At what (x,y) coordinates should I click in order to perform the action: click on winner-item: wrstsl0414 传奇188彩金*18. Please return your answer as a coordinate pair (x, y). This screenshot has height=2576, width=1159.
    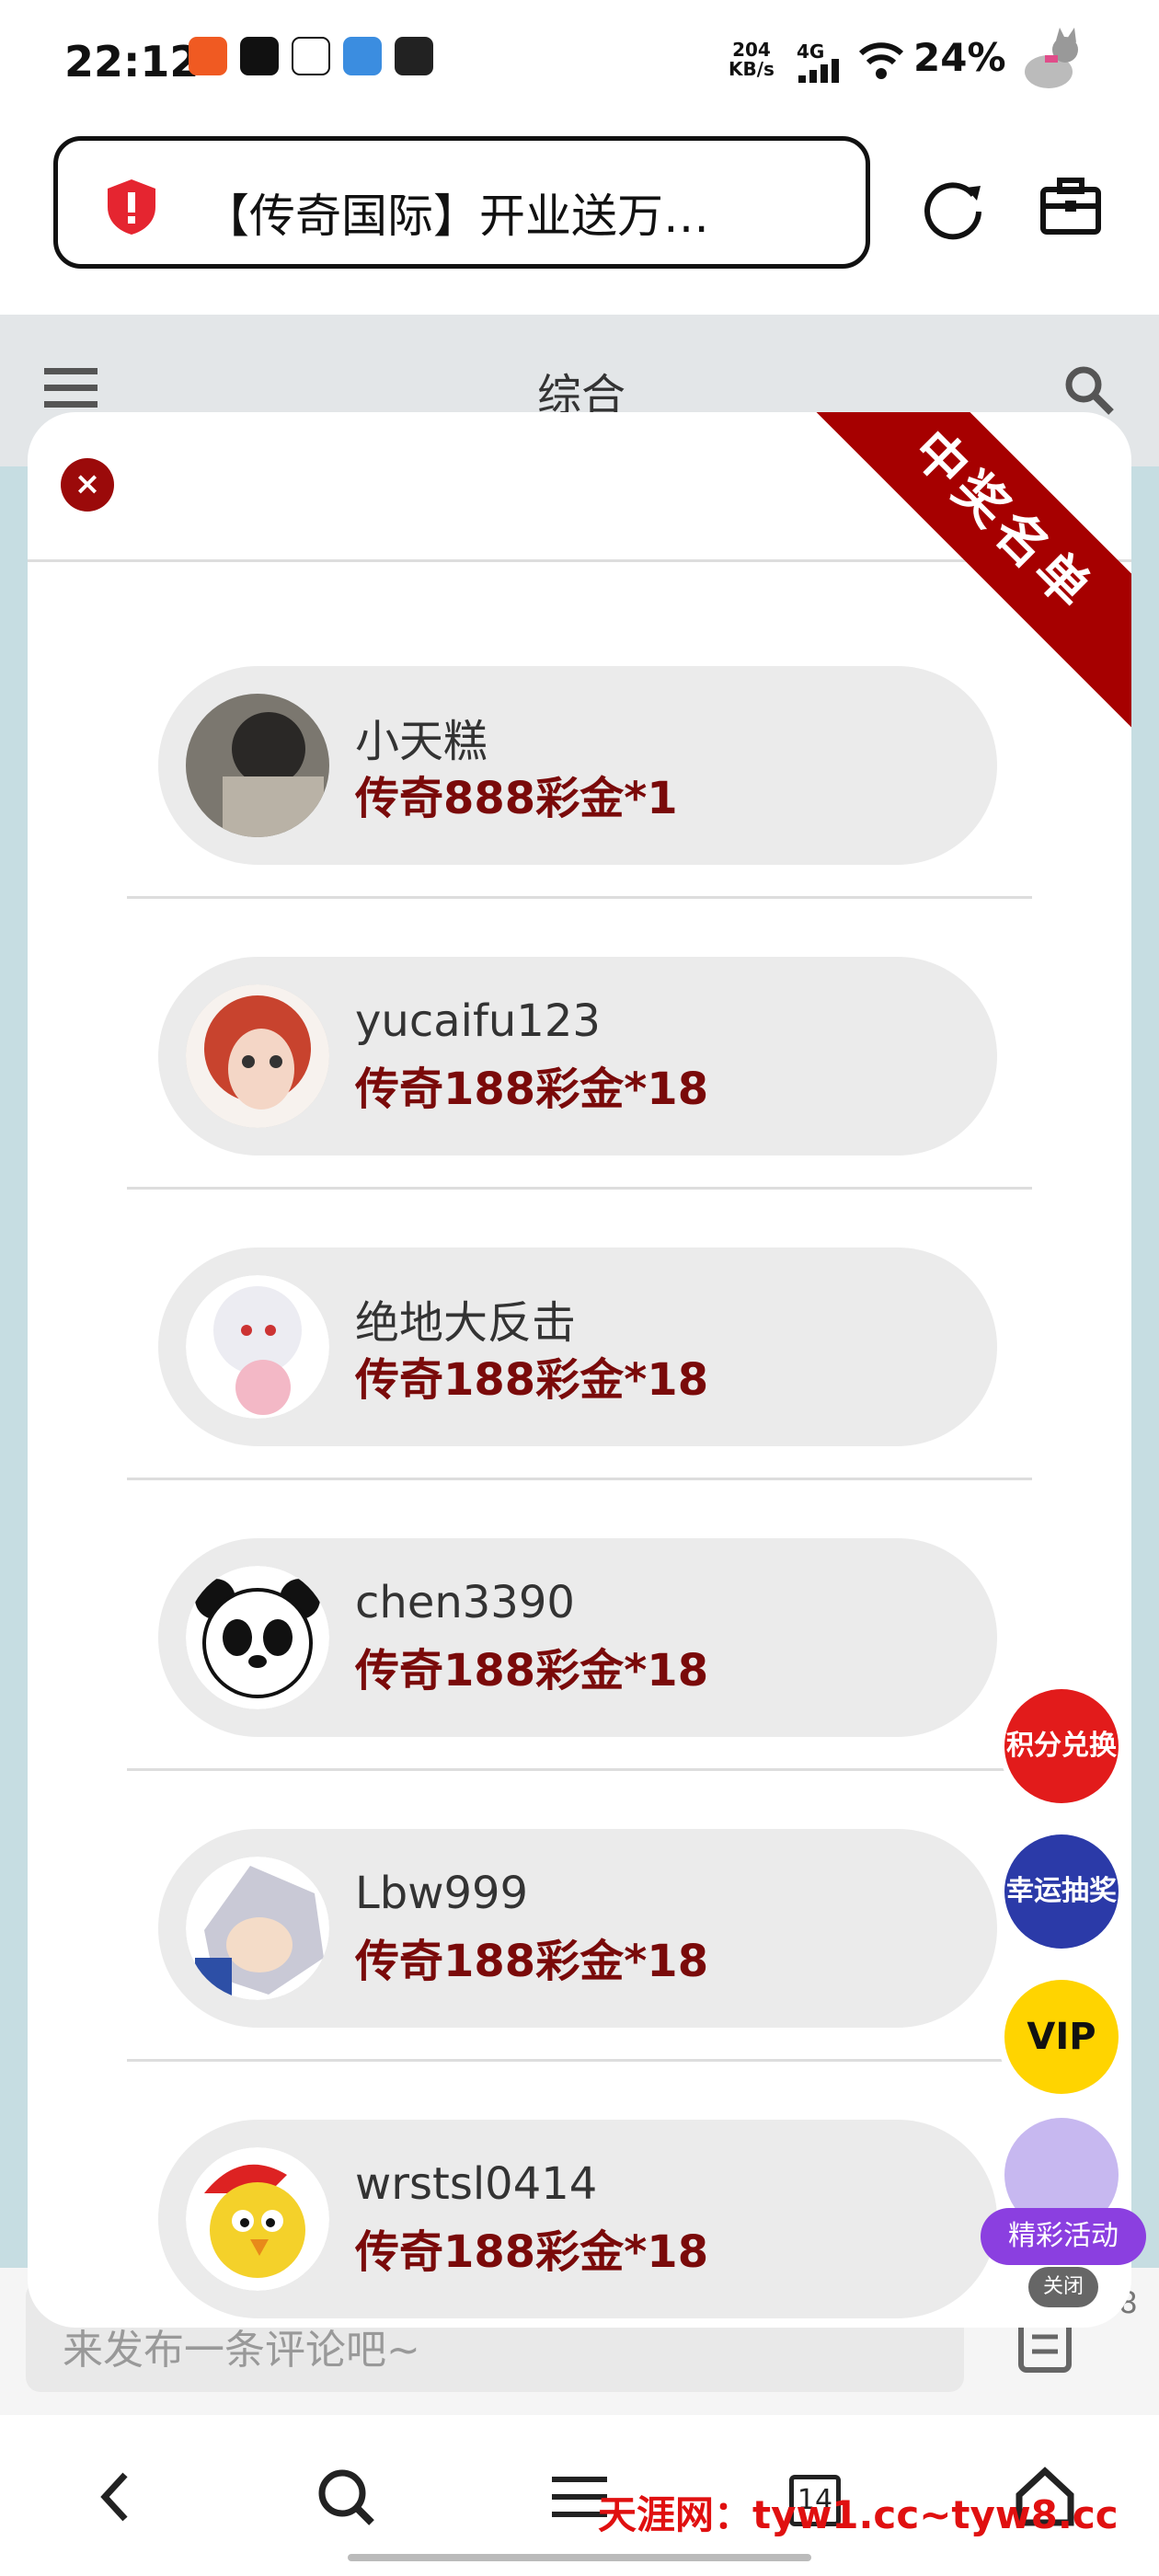
    Looking at the image, I should click on (577, 2219).